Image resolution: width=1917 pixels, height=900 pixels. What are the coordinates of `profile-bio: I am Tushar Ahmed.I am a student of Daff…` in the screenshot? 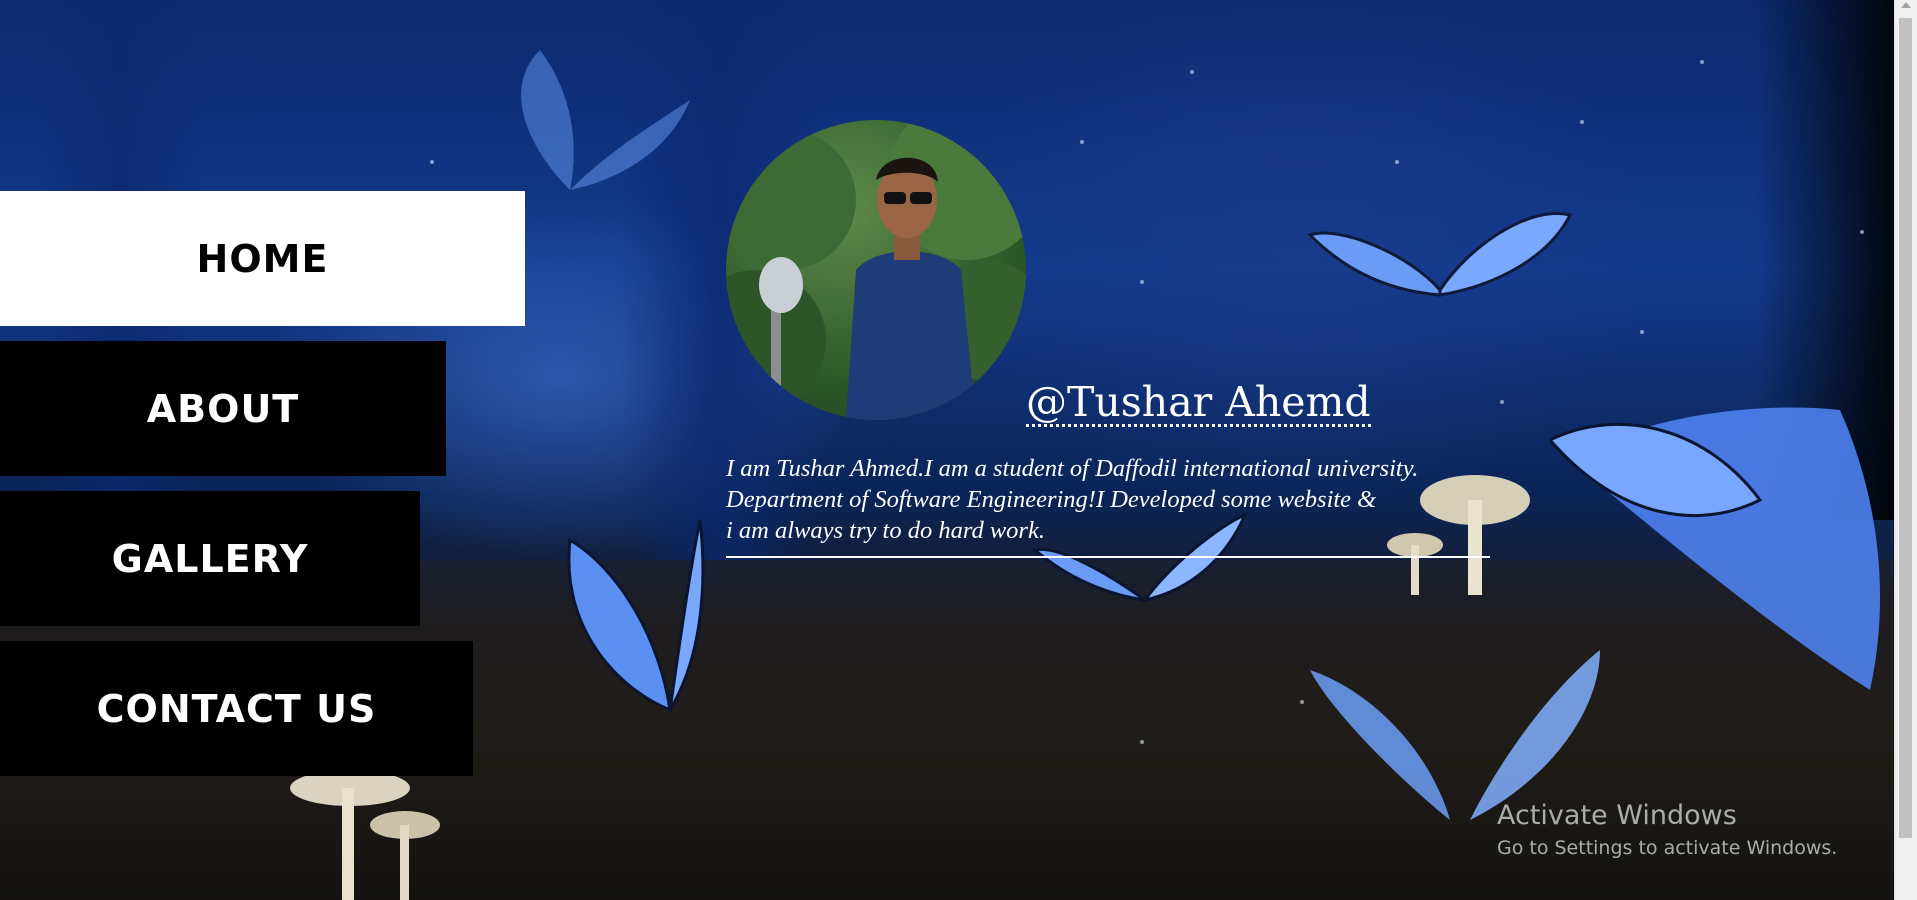 It's located at (1108, 505).